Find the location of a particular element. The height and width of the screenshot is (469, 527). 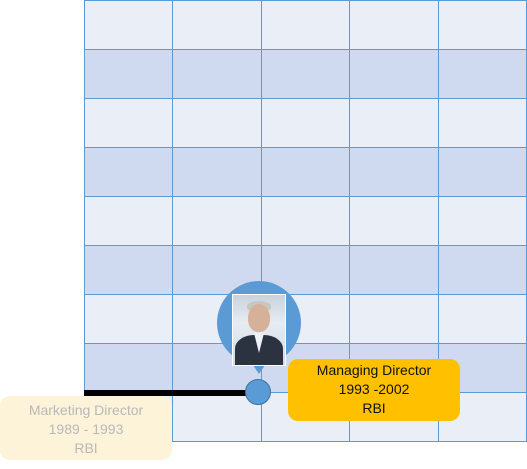

previous-role-title: Marketing Director is located at coordinates (86, 410).